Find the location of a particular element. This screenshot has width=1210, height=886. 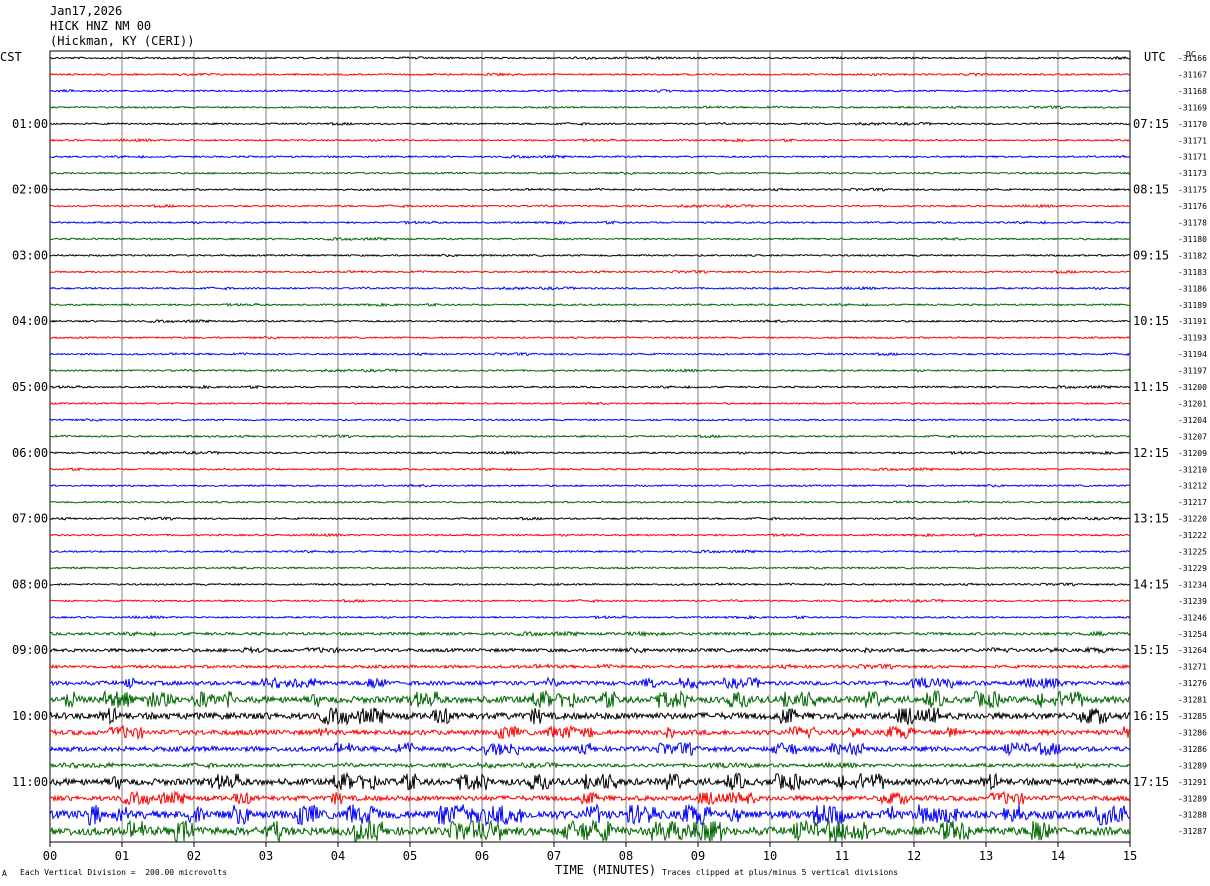

dc-offset-label: -31254 is located at coordinates (1192, 634).